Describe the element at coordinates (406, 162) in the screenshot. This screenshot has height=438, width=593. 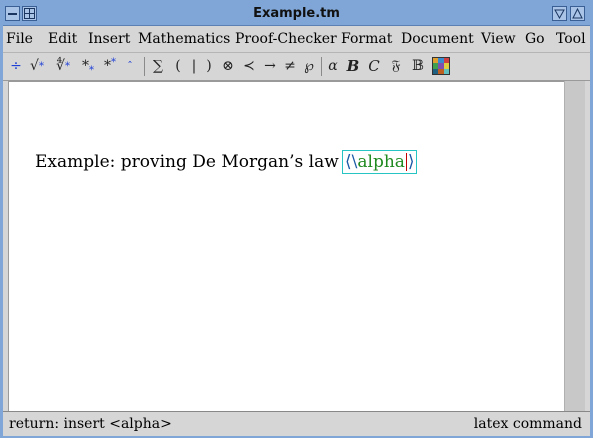
I see `text-cursor` at that location.